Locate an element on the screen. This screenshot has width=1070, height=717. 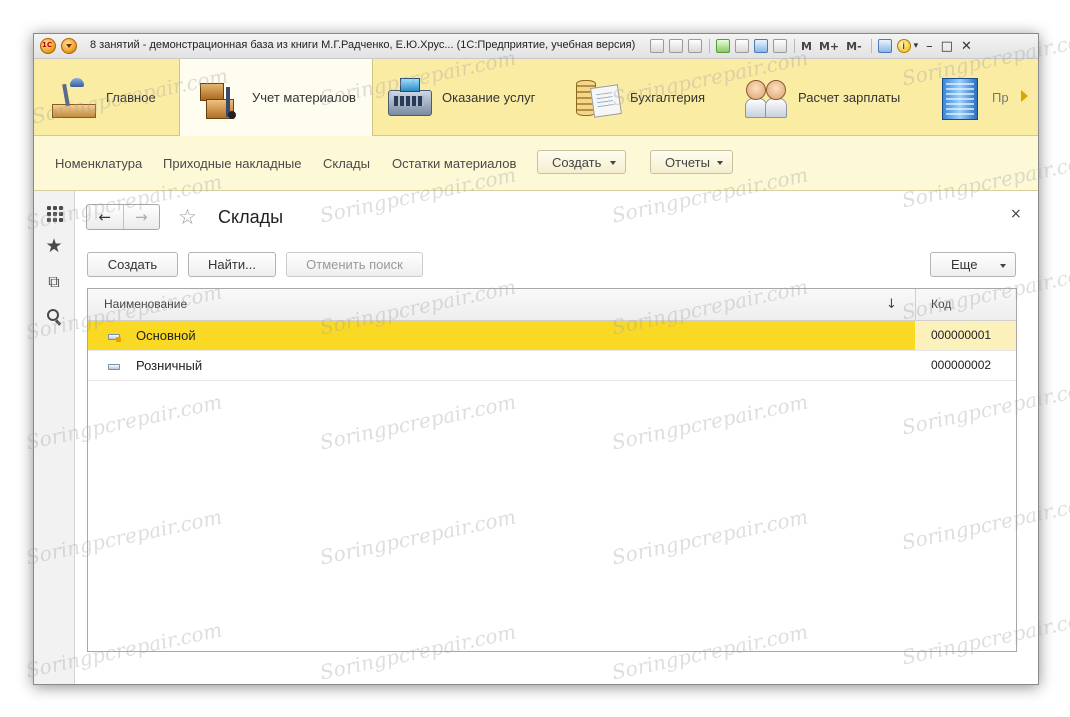
create-button: Создать is located at coordinates (132, 264).